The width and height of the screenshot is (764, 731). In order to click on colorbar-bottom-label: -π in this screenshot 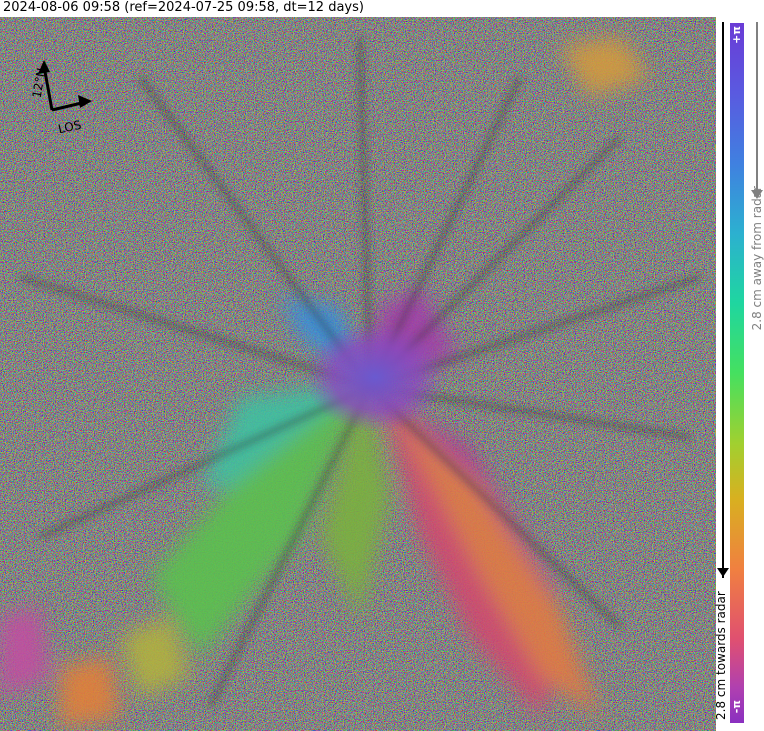, I will do `click(736, 707)`.